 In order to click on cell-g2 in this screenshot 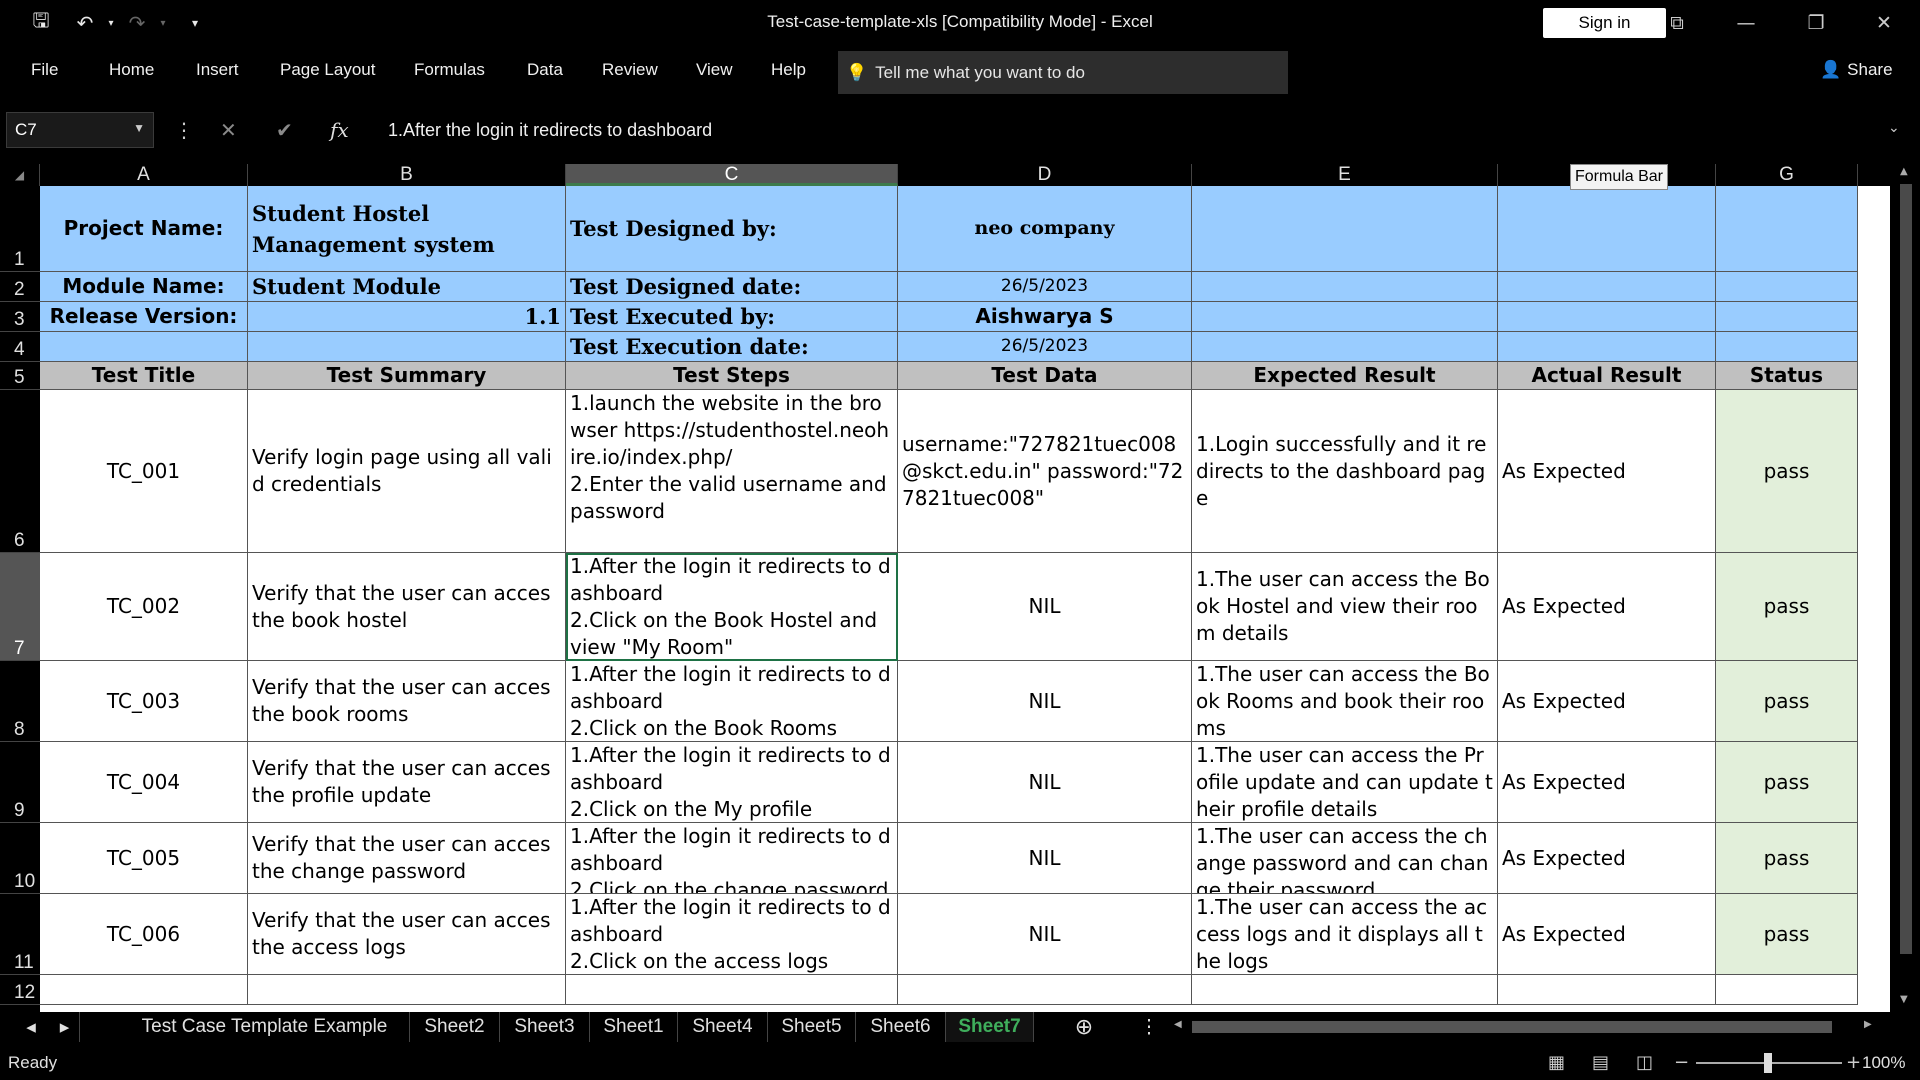, I will do `click(1787, 287)`.